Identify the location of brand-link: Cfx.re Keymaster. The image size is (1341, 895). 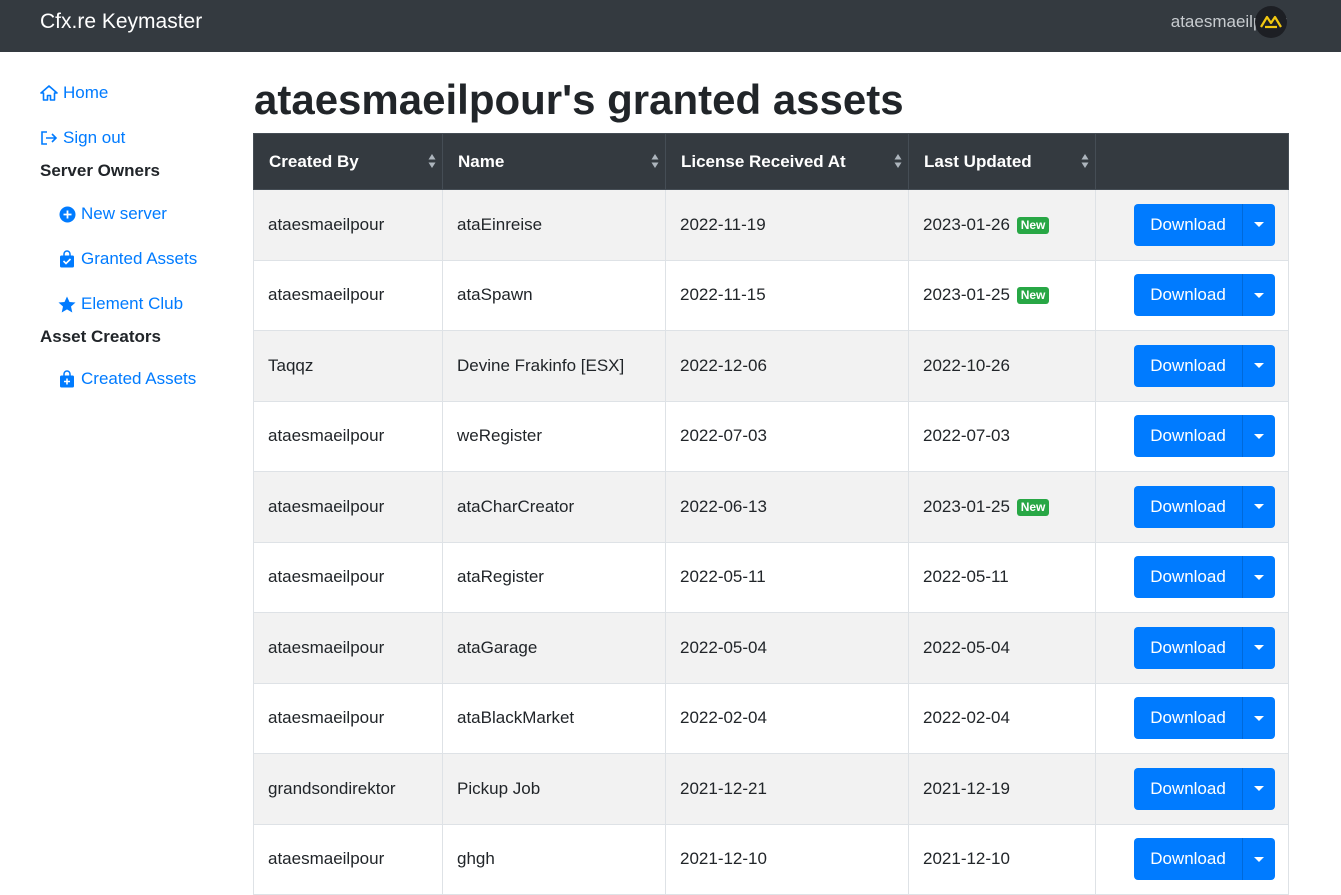
(121, 22).